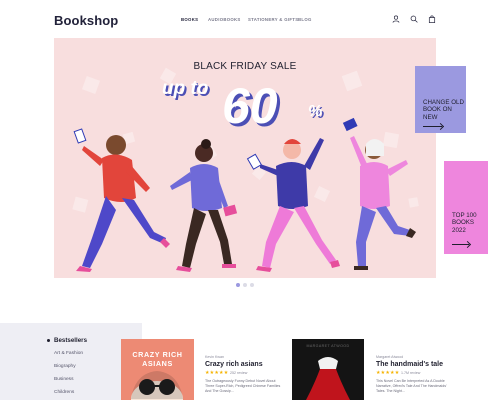  What do you see at coordinates (48, 340) in the screenshot?
I see `active-bullet` at bounding box center [48, 340].